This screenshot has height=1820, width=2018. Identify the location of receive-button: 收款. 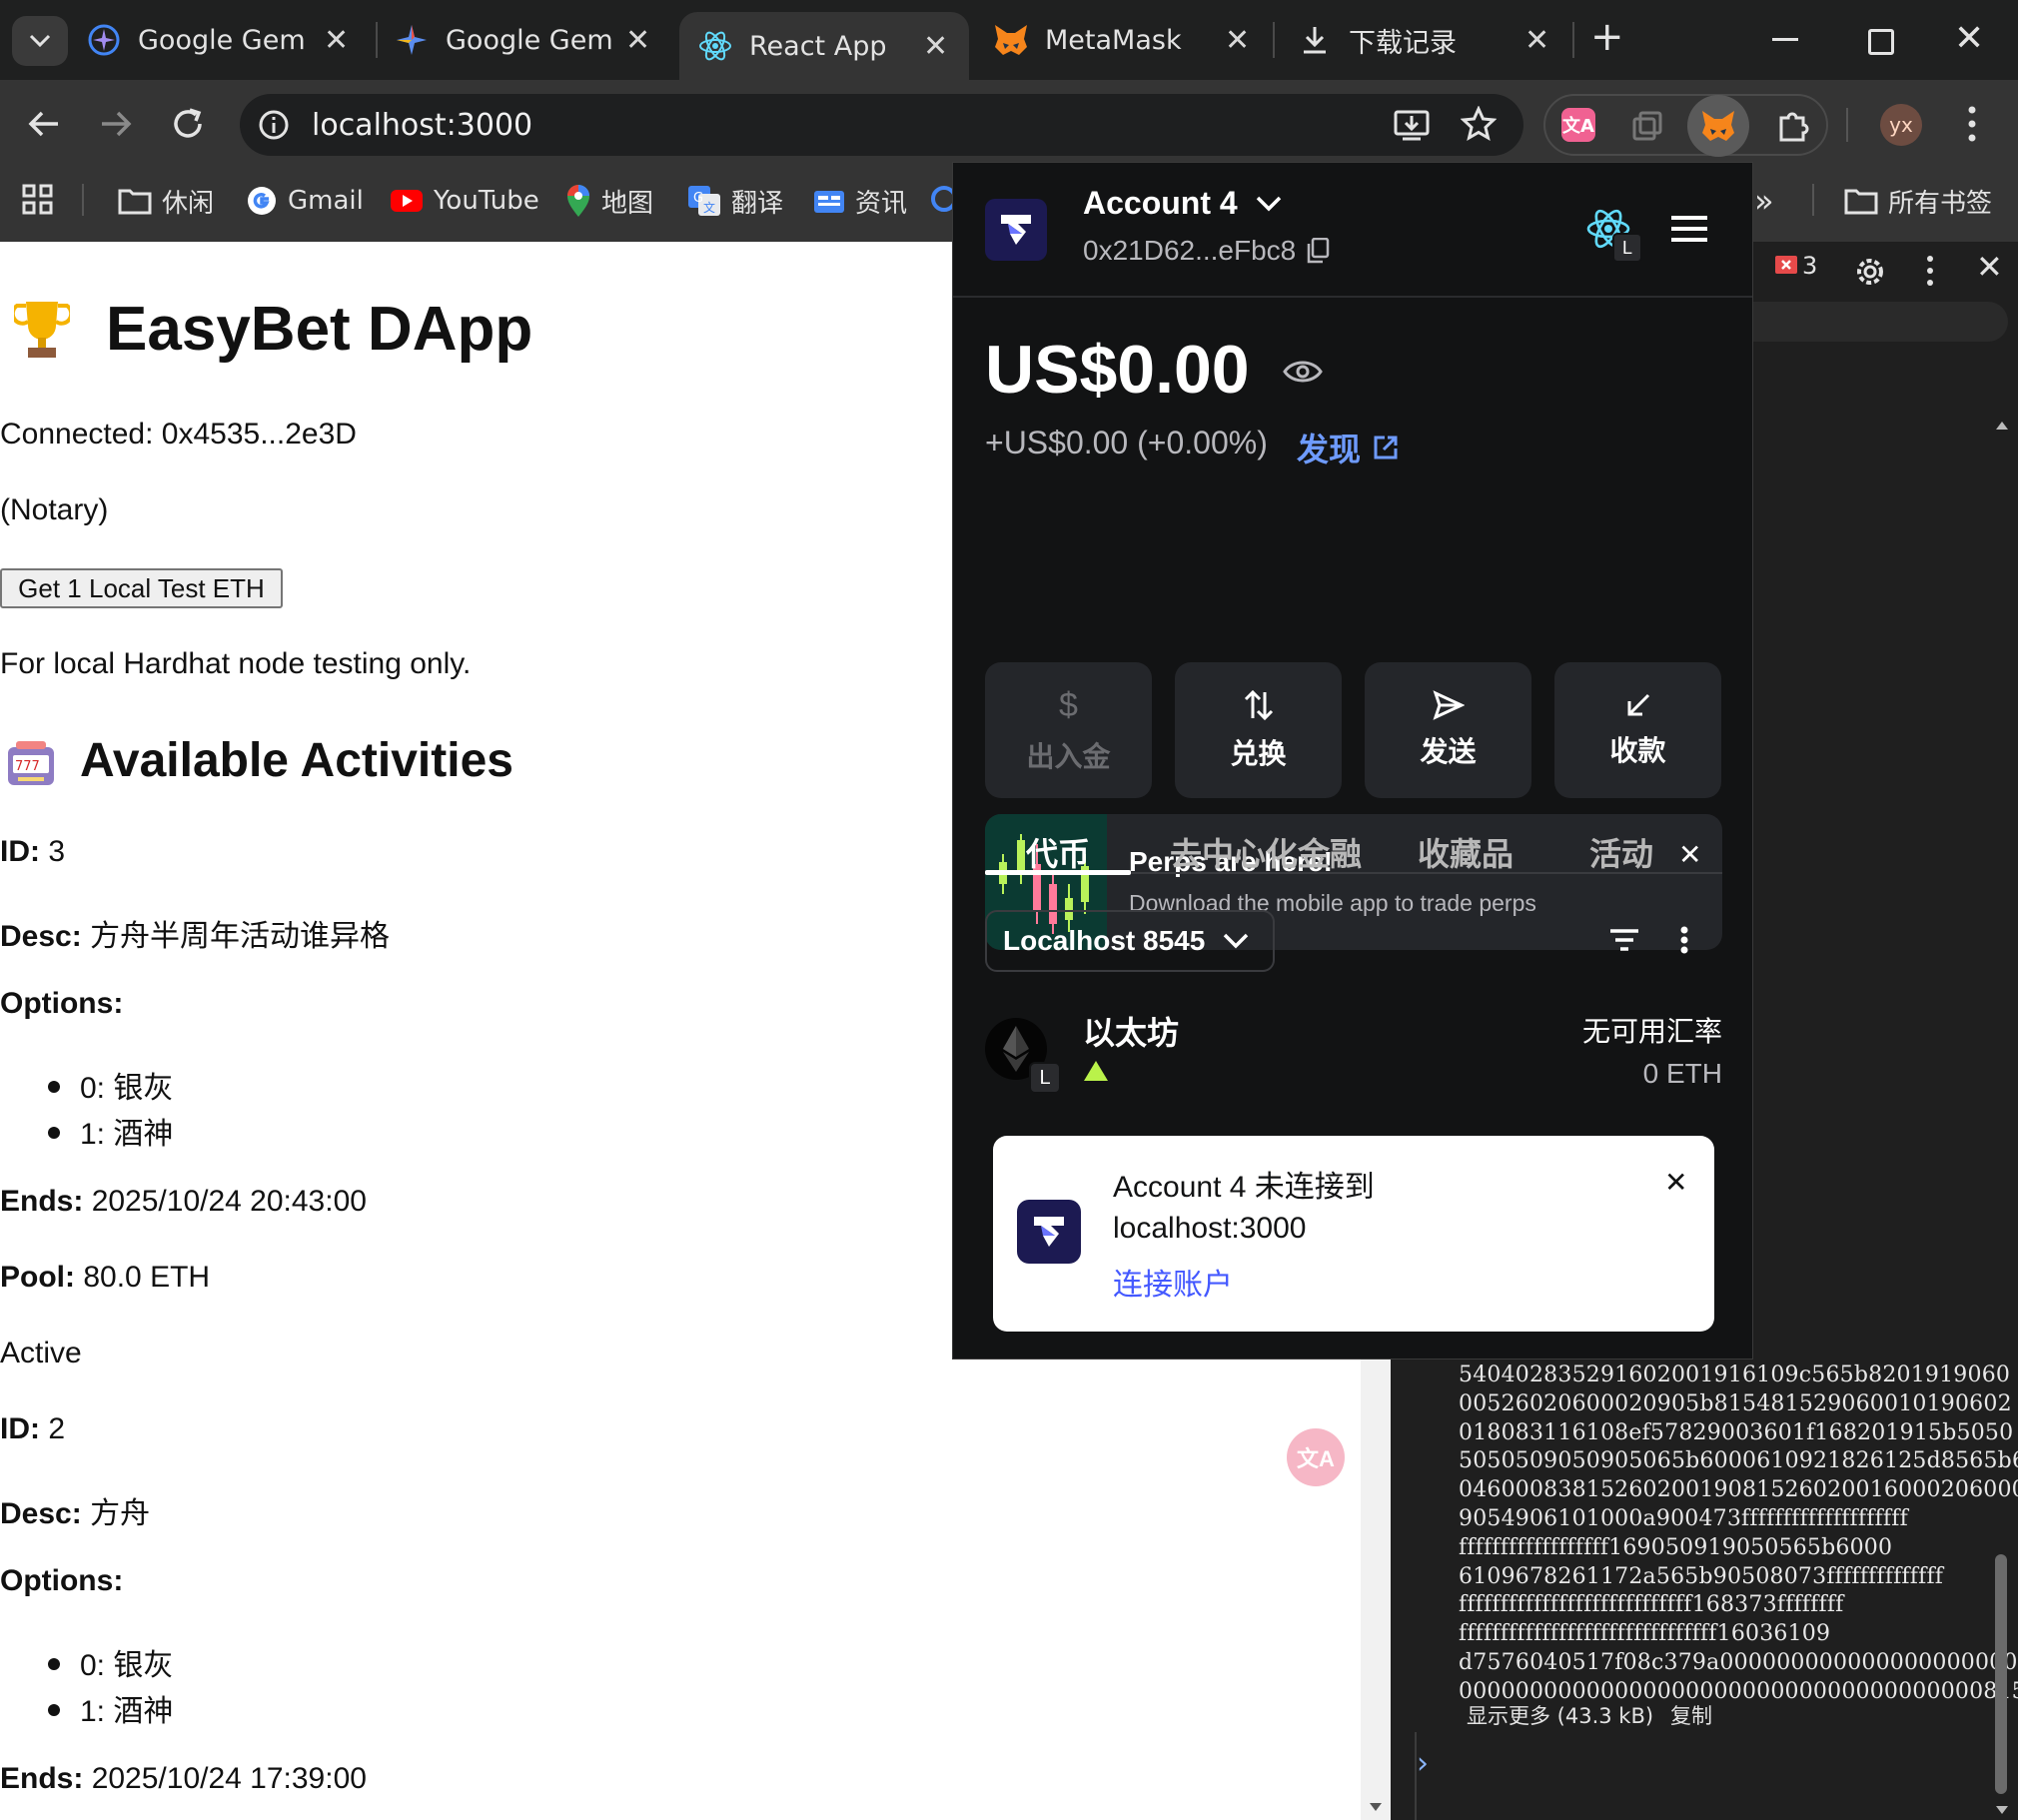
(1637, 730).